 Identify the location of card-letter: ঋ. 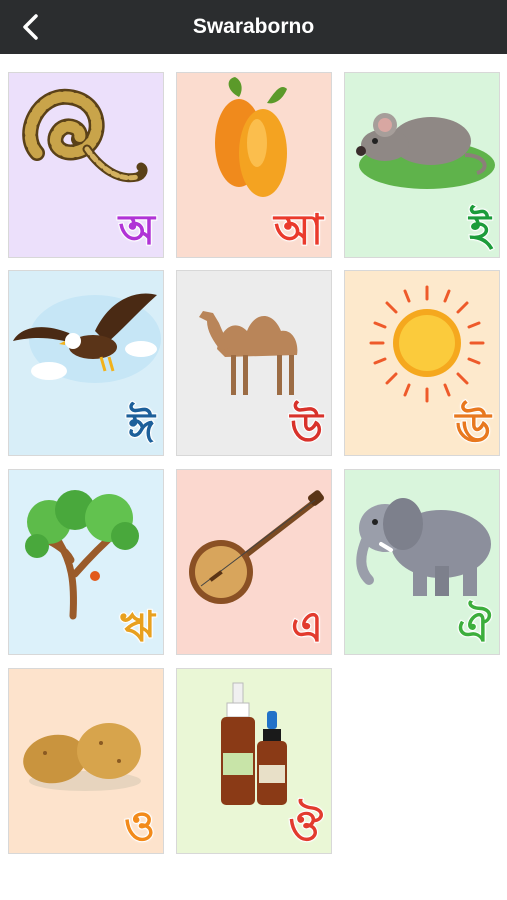
(137, 626).